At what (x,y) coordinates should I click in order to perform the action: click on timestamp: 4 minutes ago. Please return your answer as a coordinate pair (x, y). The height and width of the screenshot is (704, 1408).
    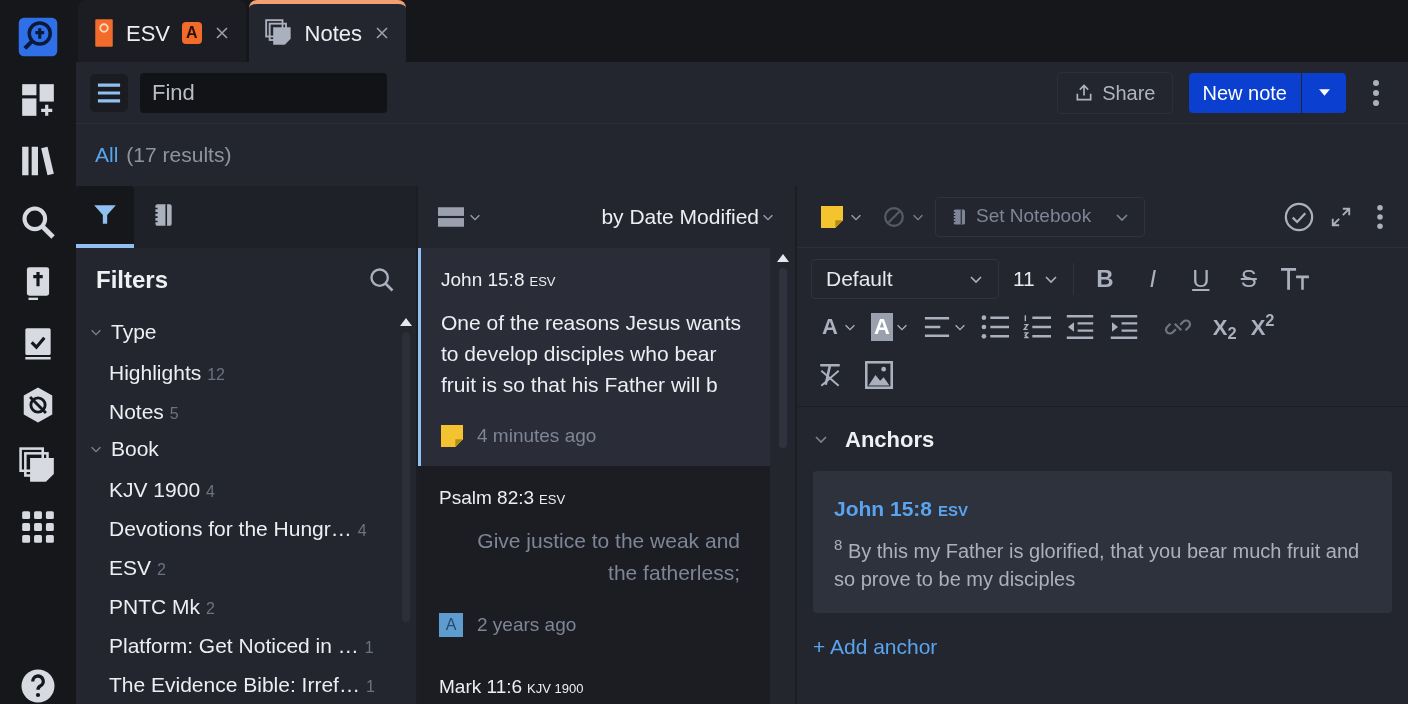
    Looking at the image, I should click on (537, 435).